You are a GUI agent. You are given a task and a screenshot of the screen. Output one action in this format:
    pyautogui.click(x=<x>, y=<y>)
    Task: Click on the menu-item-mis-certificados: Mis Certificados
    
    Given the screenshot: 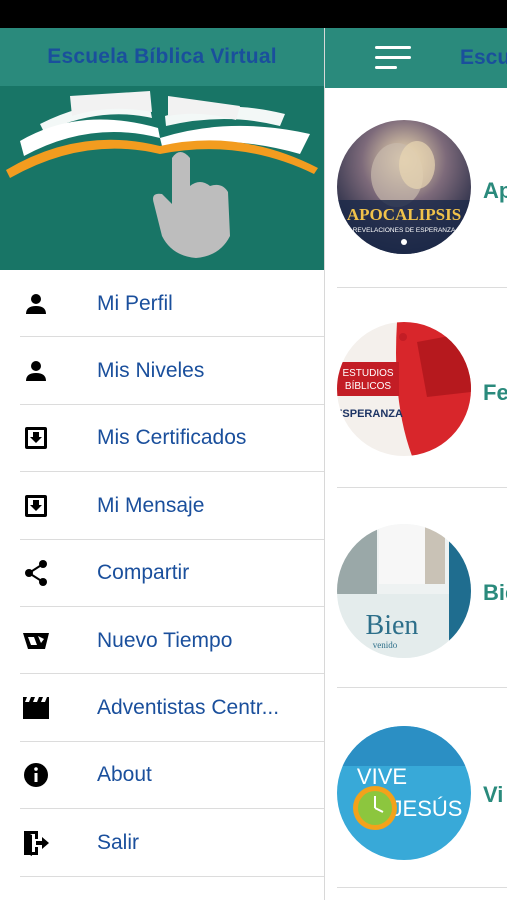 What is the action you would take?
    pyautogui.click(x=162, y=439)
    